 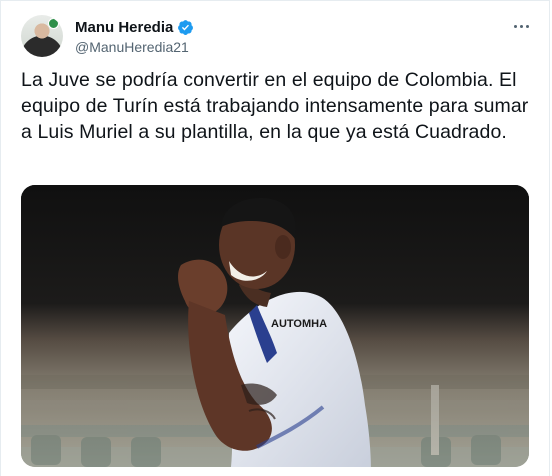 What do you see at coordinates (277, 38) in the screenshot?
I see `tweet-header: Manu Heredia @ManuHeredia21` at bounding box center [277, 38].